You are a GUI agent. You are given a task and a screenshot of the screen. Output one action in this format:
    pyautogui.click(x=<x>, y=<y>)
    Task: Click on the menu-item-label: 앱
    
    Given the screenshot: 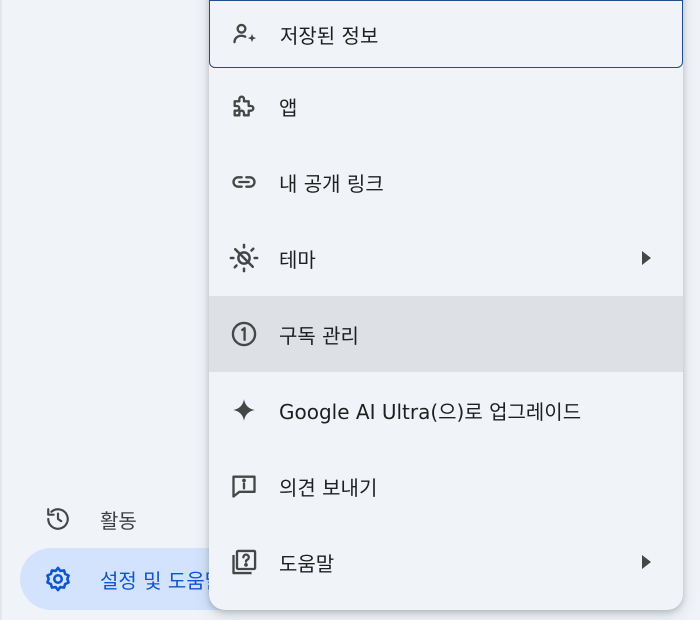 What is the action you would take?
    pyautogui.click(x=288, y=107)
    